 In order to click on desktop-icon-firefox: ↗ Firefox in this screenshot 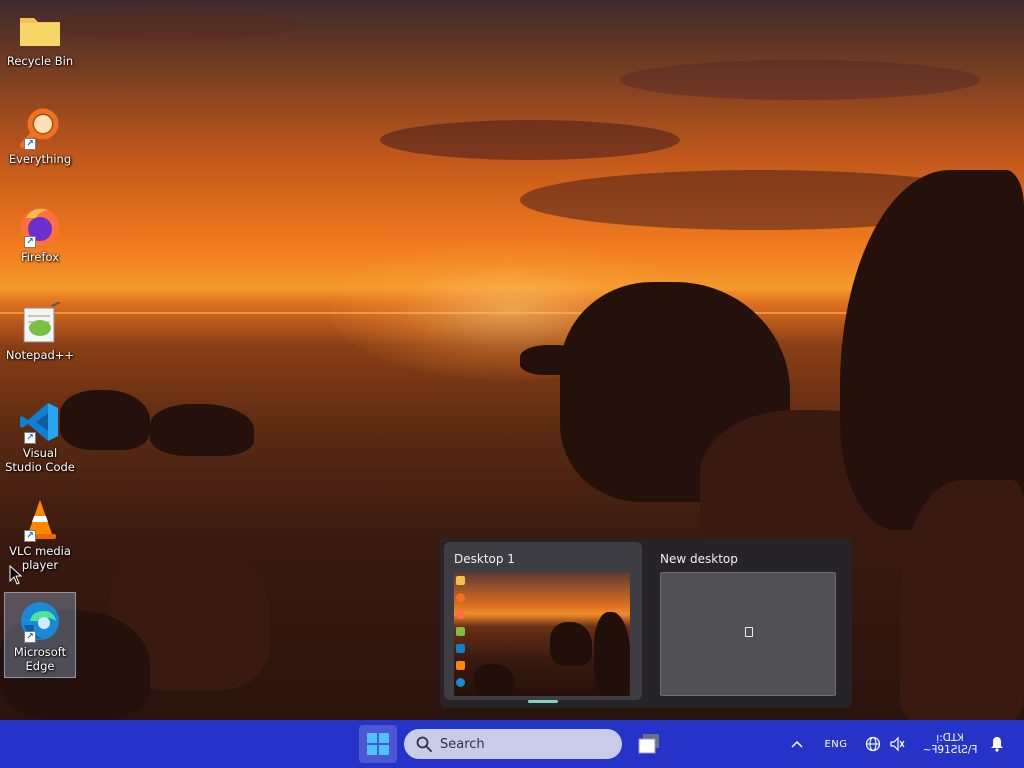, I will do `click(40, 241)`.